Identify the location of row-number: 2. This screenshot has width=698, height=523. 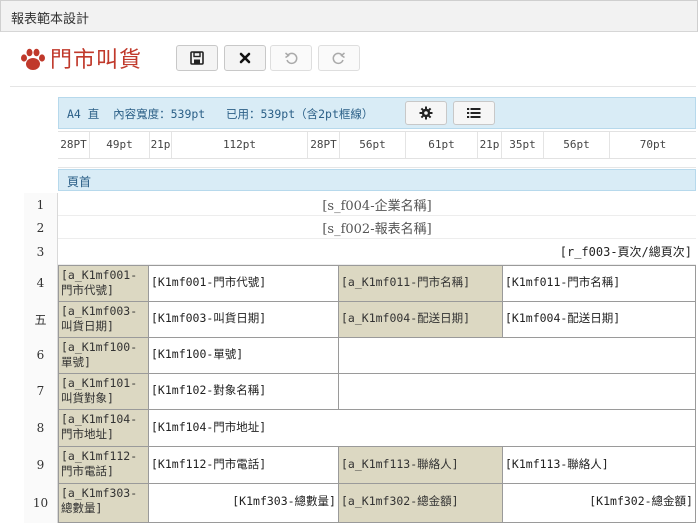
(41, 227).